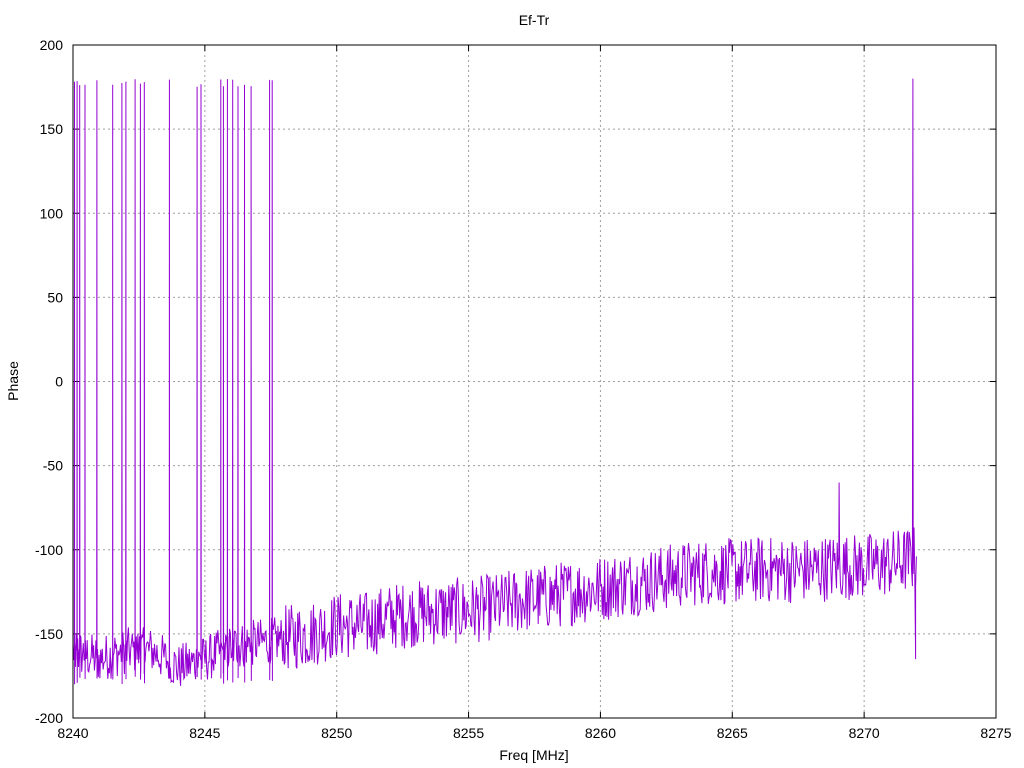 This screenshot has width=1024, height=768. What do you see at coordinates (13, 381) in the screenshot?
I see `y-axis-label: Phase` at bounding box center [13, 381].